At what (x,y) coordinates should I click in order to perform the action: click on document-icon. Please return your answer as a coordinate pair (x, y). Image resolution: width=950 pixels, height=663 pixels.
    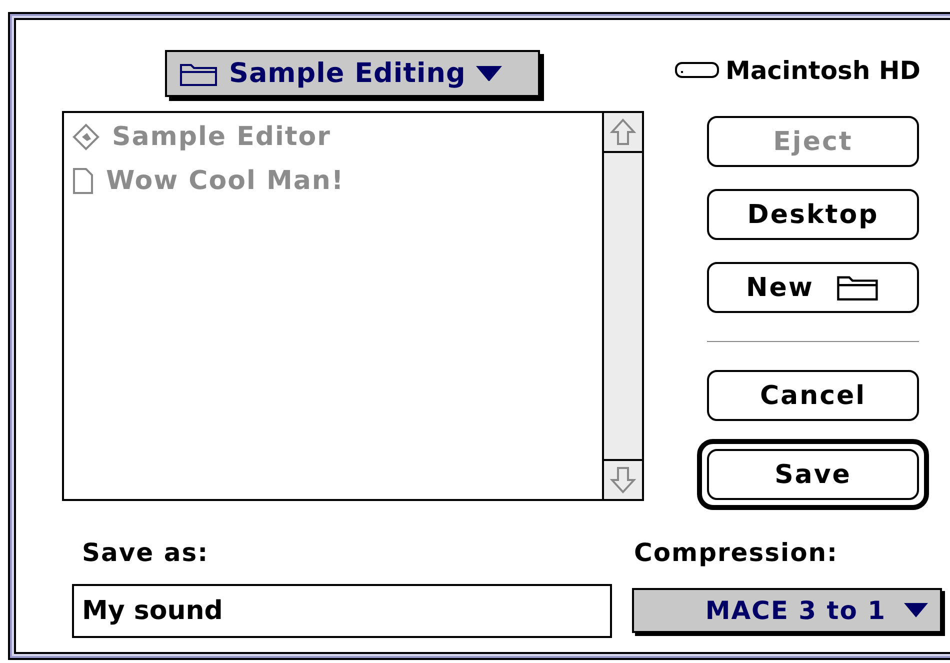
    Looking at the image, I should click on (83, 181).